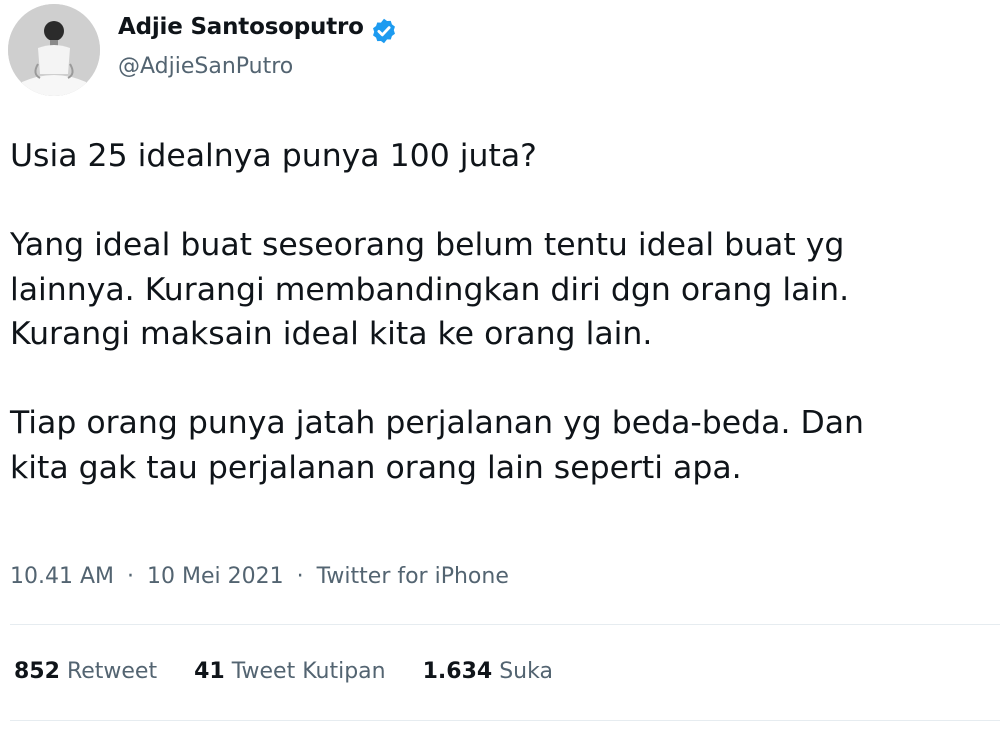 Image resolution: width=1000 pixels, height=730 pixels. I want to click on avatar-image, so click(54, 50).